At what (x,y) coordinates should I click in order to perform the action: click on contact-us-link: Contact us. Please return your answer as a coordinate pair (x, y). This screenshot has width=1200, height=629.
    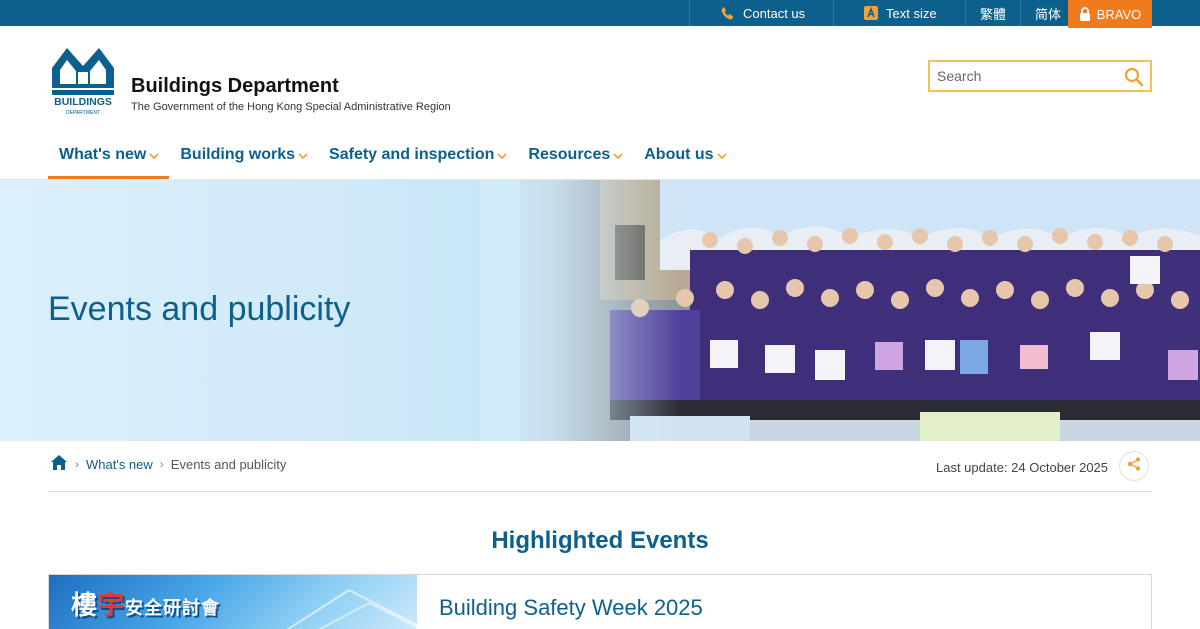
    Looking at the image, I should click on (761, 13).